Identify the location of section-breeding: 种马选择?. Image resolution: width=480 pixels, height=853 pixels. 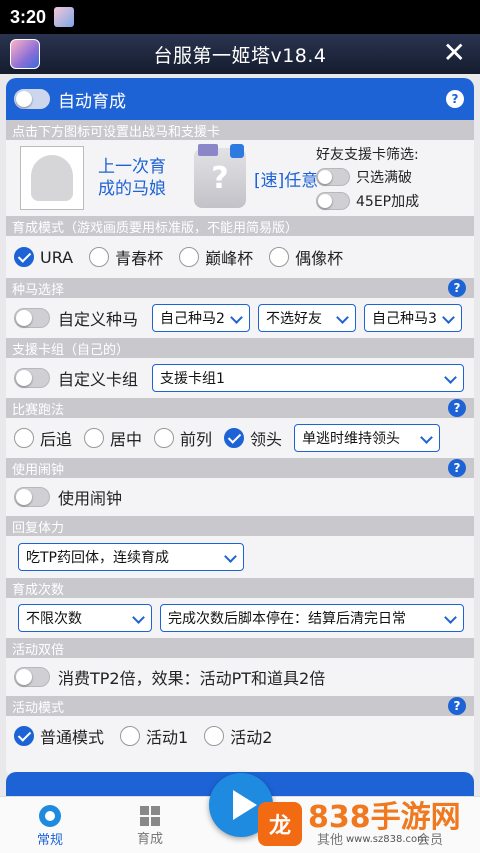
(240, 288).